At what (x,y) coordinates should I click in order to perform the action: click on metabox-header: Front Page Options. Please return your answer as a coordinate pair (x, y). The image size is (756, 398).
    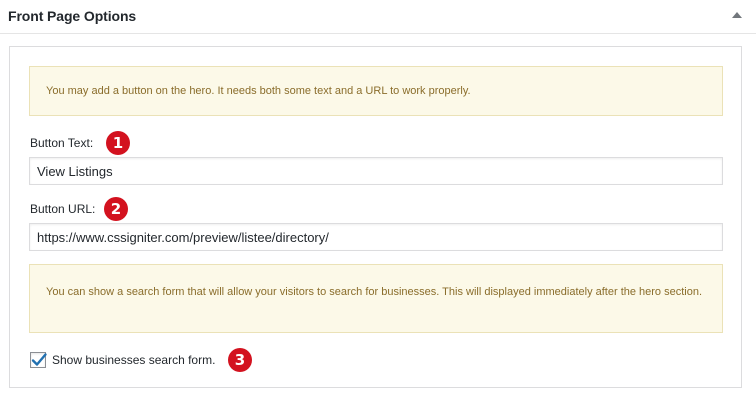
    Looking at the image, I should click on (378, 17).